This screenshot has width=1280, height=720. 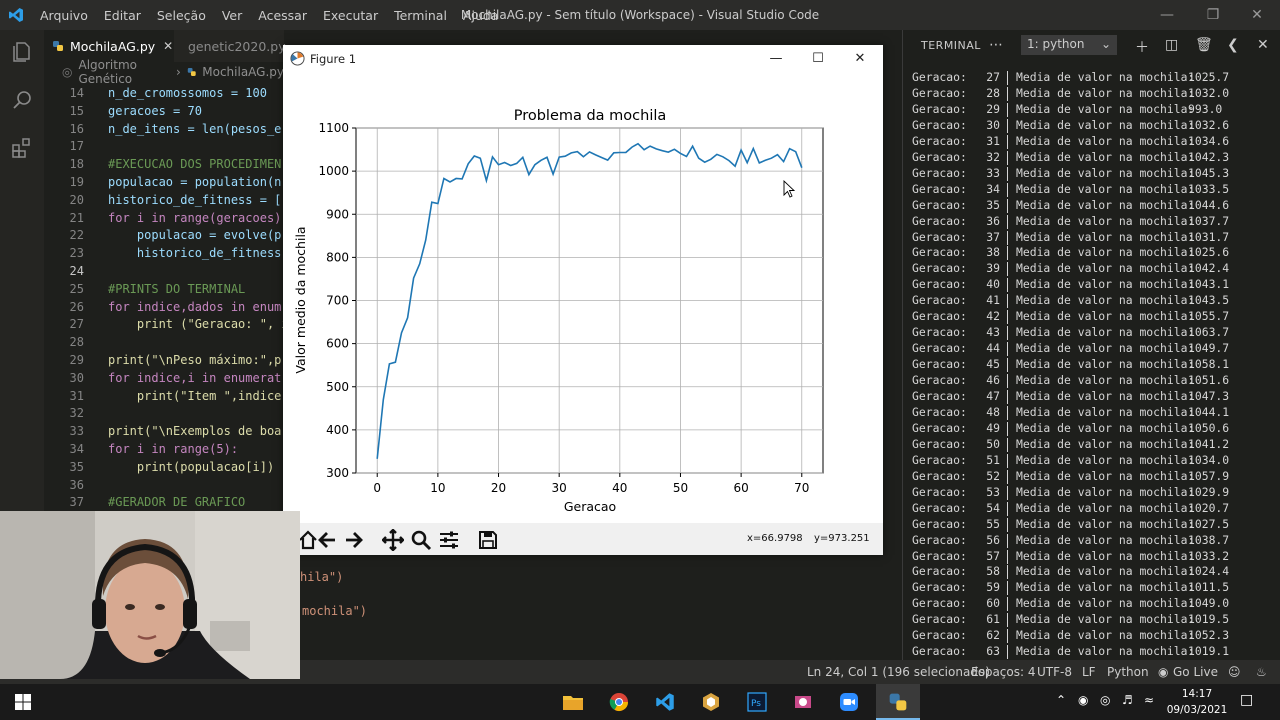 What do you see at coordinates (1209, 603) in the screenshot?
I see `row-value: 1049.0` at bounding box center [1209, 603].